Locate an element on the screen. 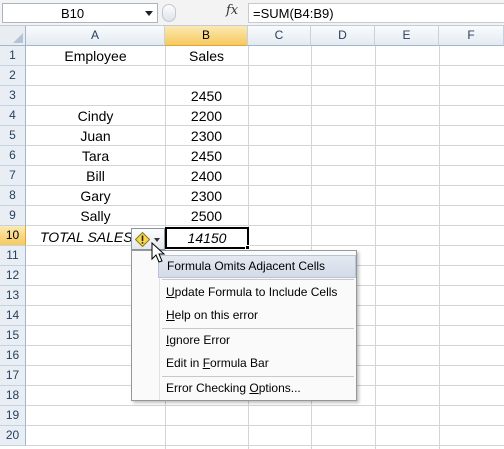 This screenshot has width=504, height=449. formula-text: =SUM(B4:B9) is located at coordinates (293, 13).